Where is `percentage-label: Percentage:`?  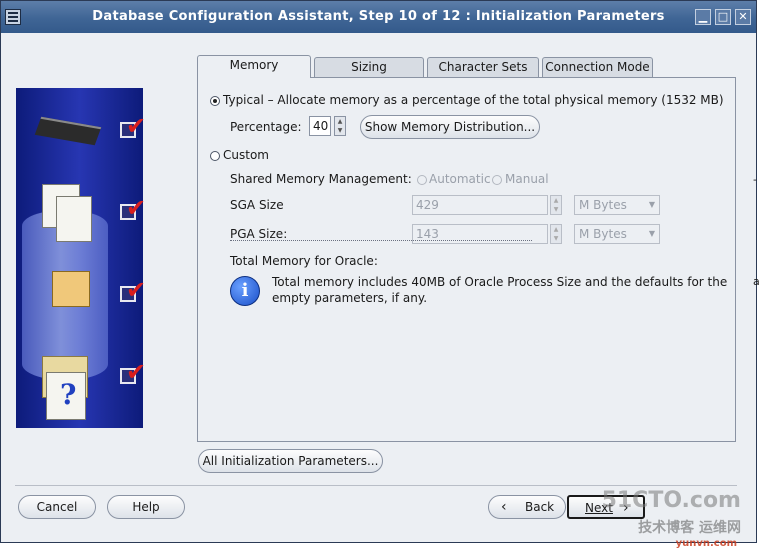 percentage-label: Percentage: is located at coordinates (266, 127).